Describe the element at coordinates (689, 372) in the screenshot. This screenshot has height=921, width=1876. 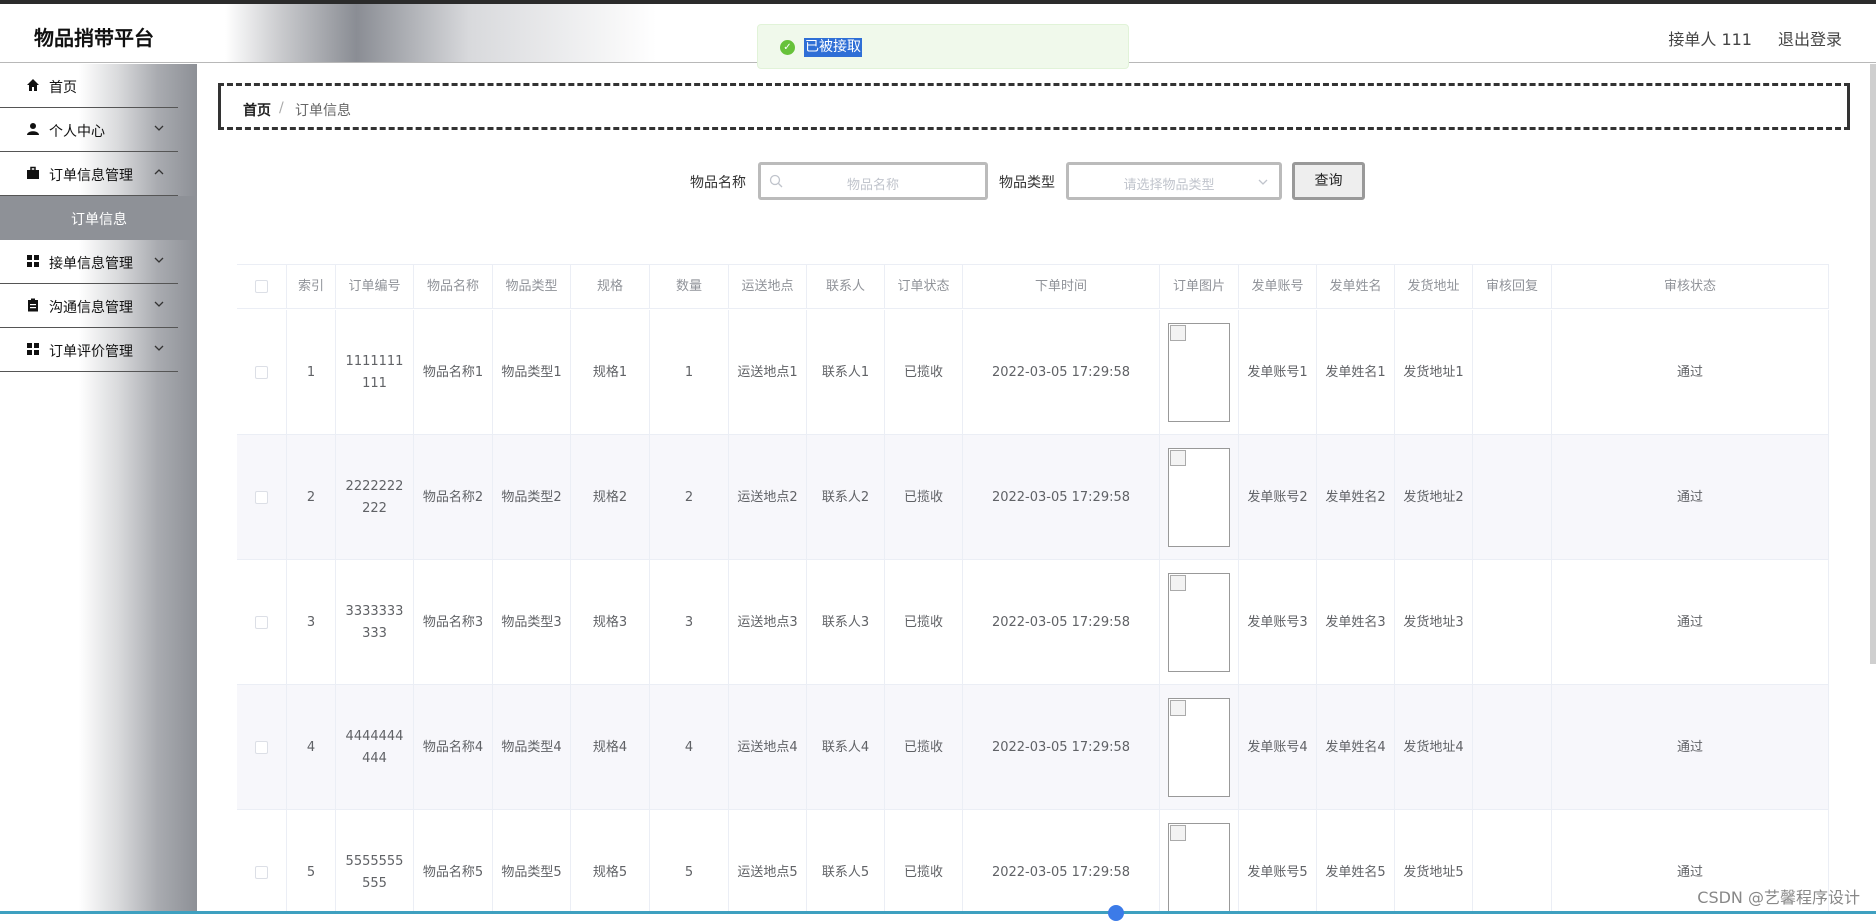
I see `cell-qty: 1` at that location.